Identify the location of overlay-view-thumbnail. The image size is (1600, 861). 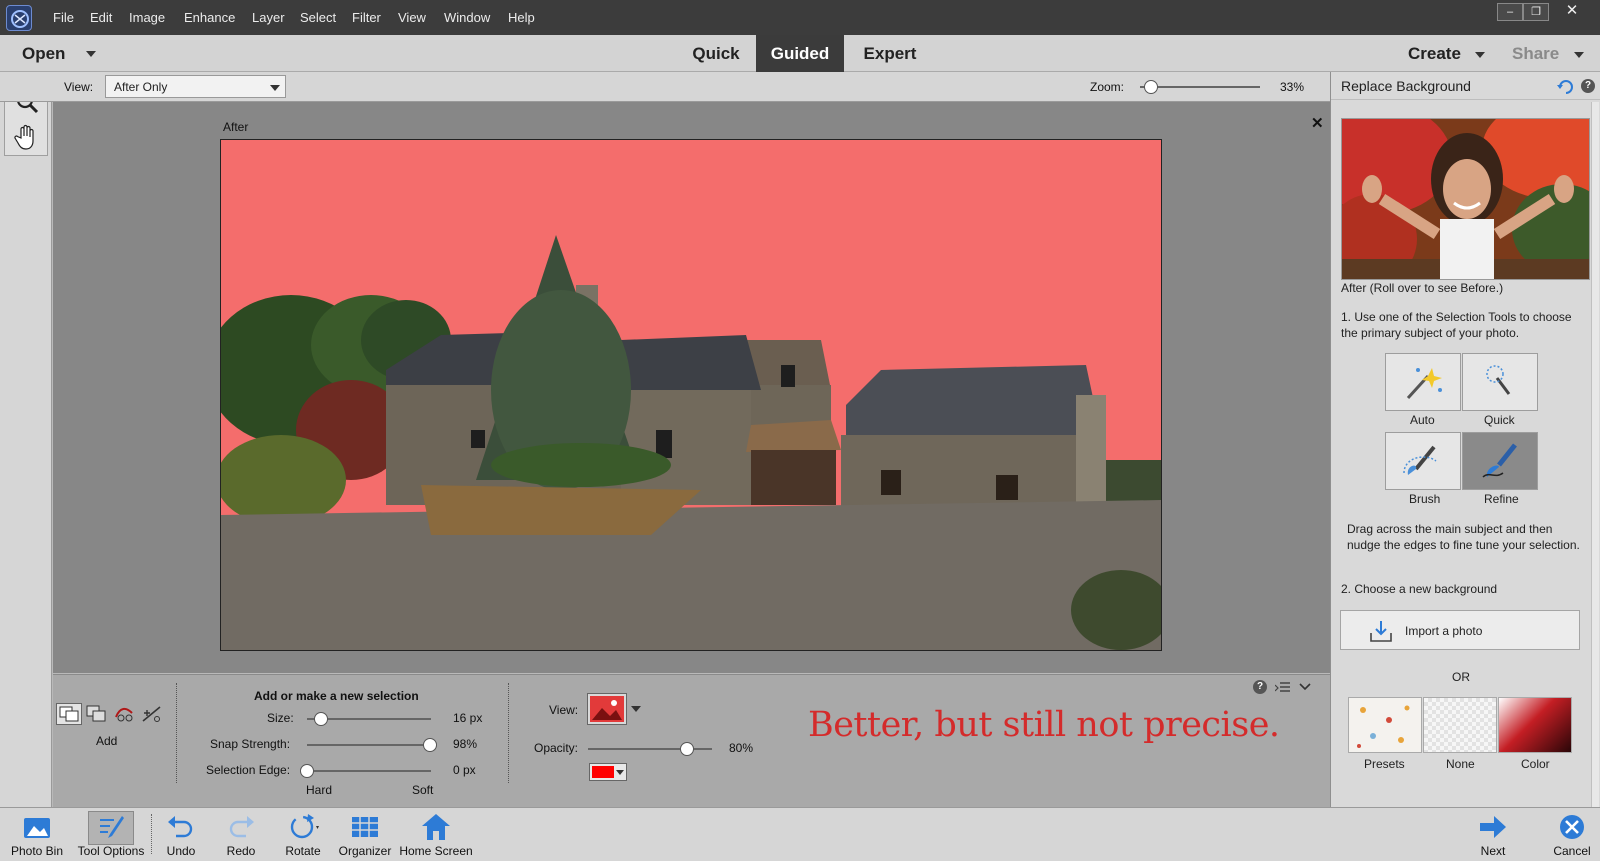
(607, 709).